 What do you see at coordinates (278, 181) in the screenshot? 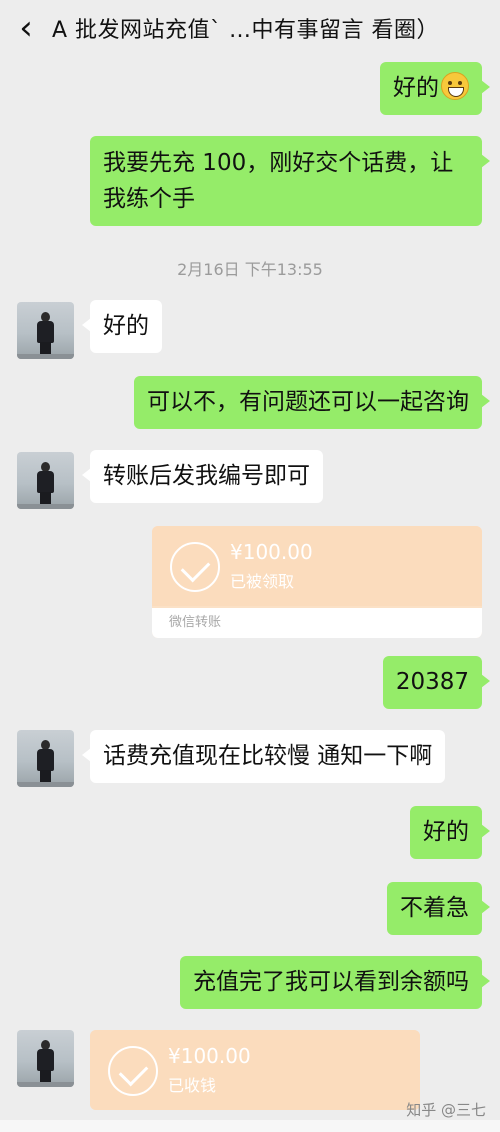
I see `message-text: 我要先充 100，刚好交个话费，让我练个手` at bounding box center [278, 181].